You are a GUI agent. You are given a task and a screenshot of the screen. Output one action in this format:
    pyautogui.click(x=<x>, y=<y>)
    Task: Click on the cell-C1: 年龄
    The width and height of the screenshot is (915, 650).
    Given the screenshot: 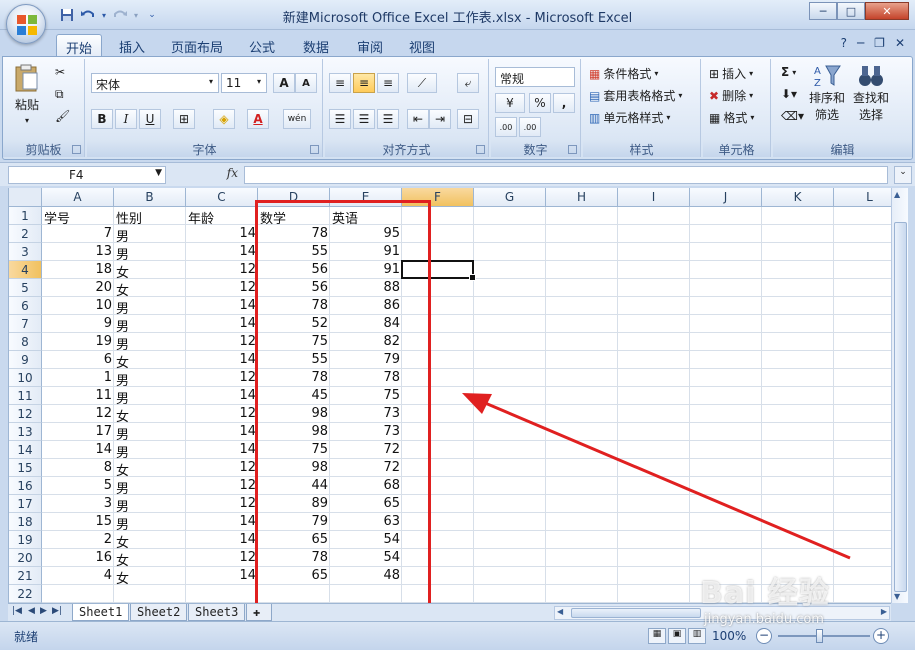 What is the action you would take?
    pyautogui.click(x=222, y=217)
    